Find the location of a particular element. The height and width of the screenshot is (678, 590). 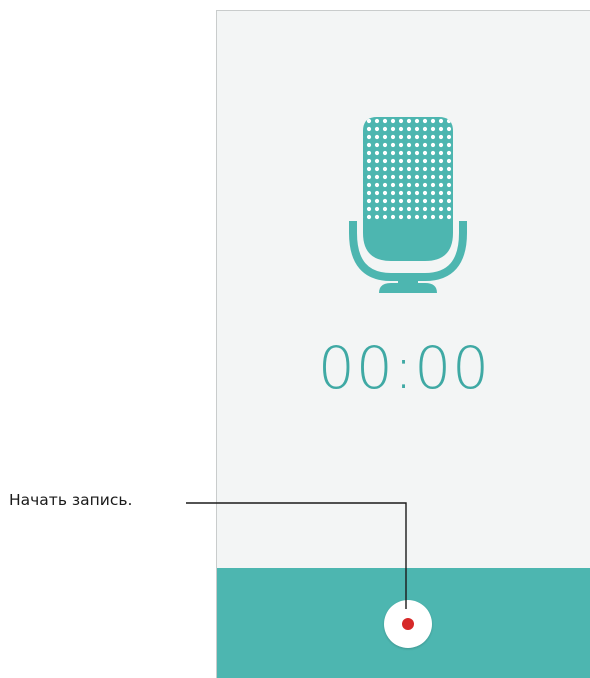

recorder-control-bar is located at coordinates (403, 623).